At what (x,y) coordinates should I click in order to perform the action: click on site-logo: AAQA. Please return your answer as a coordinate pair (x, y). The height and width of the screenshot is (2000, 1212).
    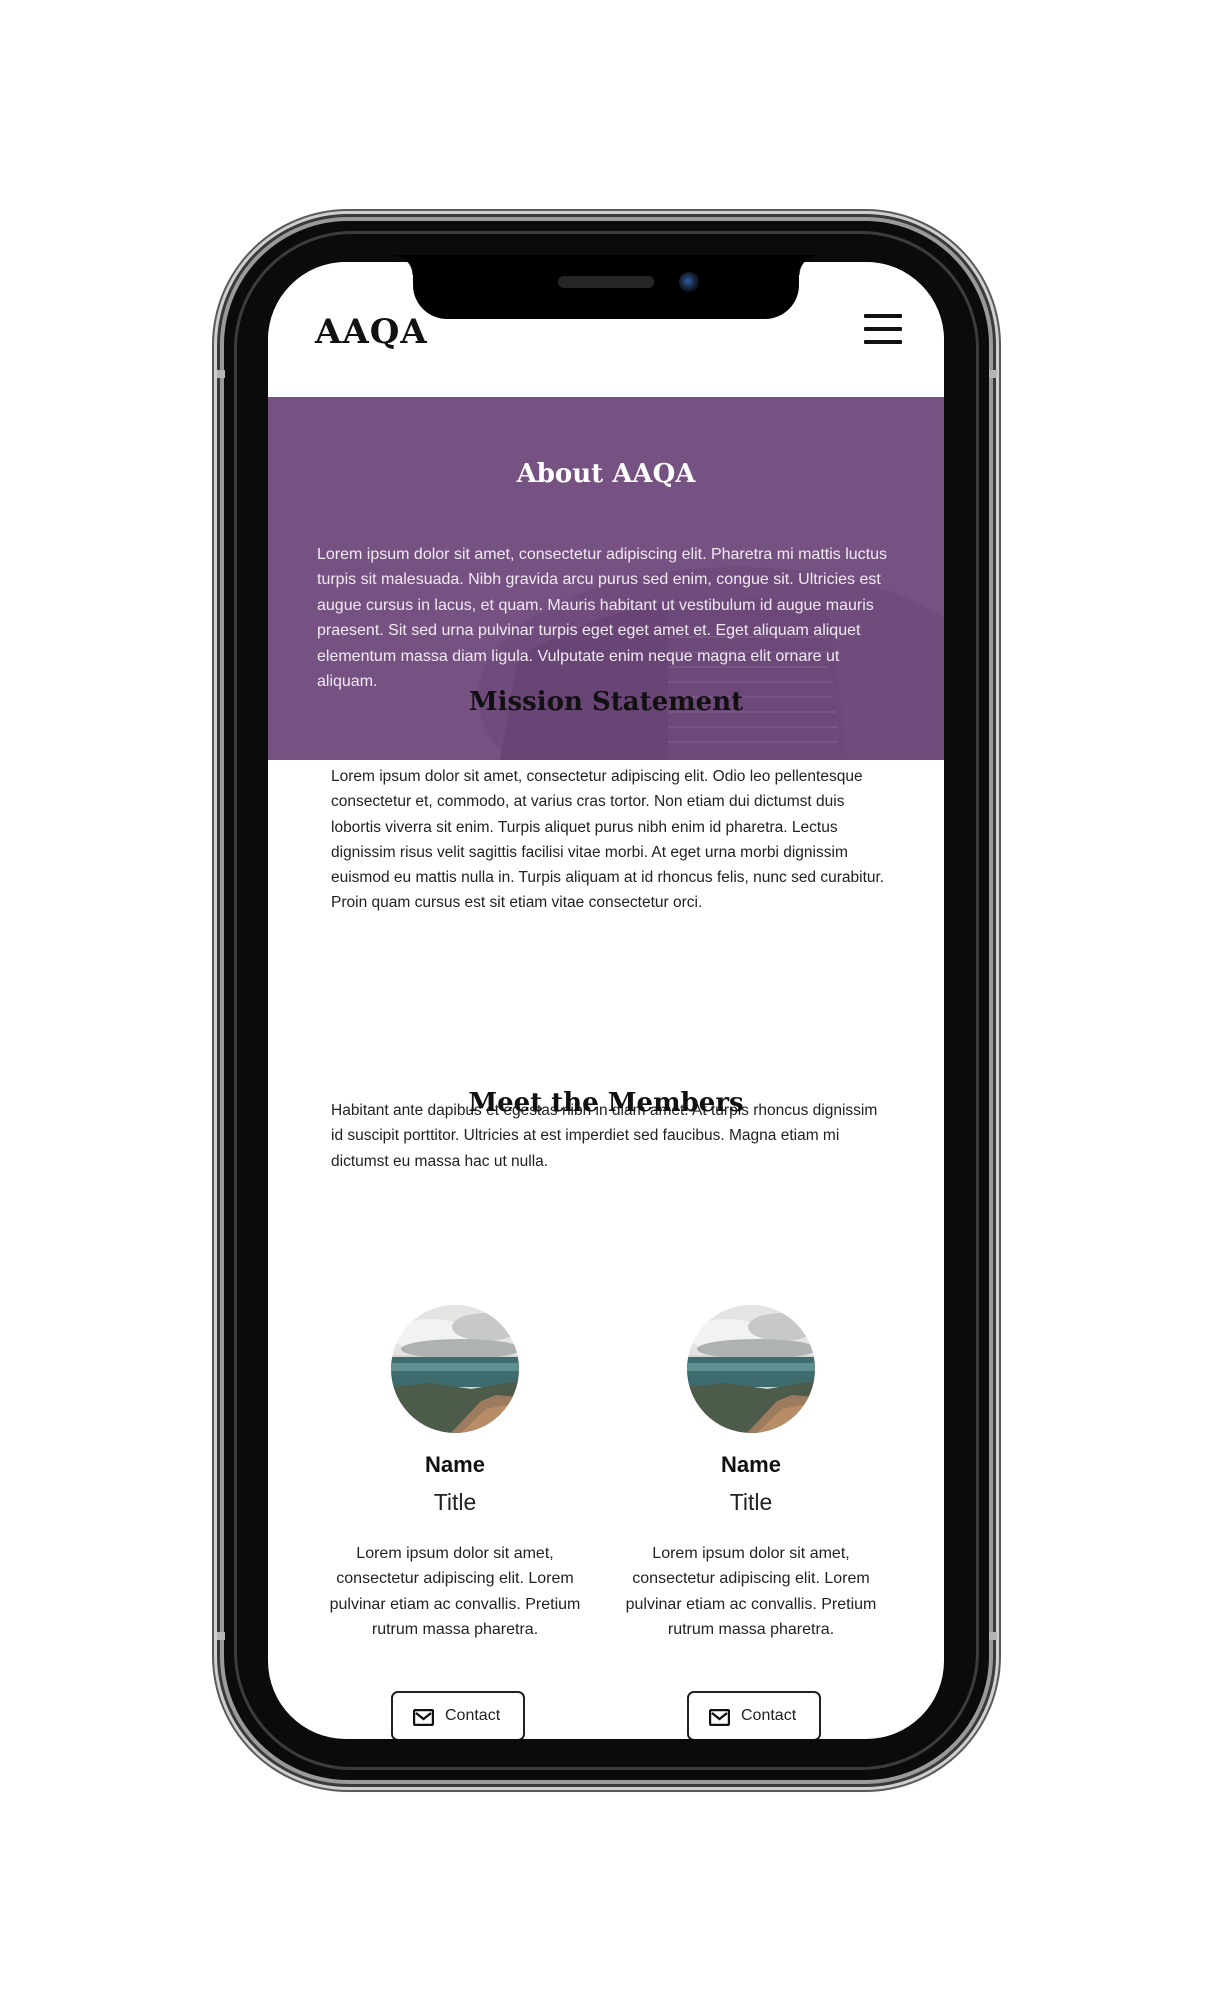
    Looking at the image, I should click on (371, 332).